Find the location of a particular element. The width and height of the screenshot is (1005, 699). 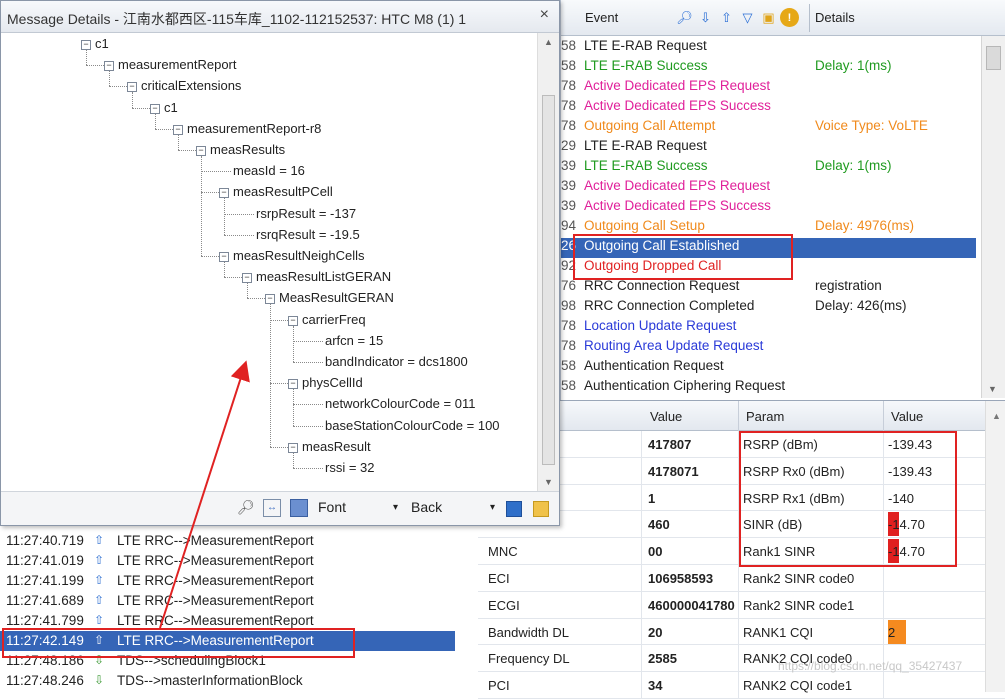

event-row: 29 LTE E-RAB Request is located at coordinates (768, 148).